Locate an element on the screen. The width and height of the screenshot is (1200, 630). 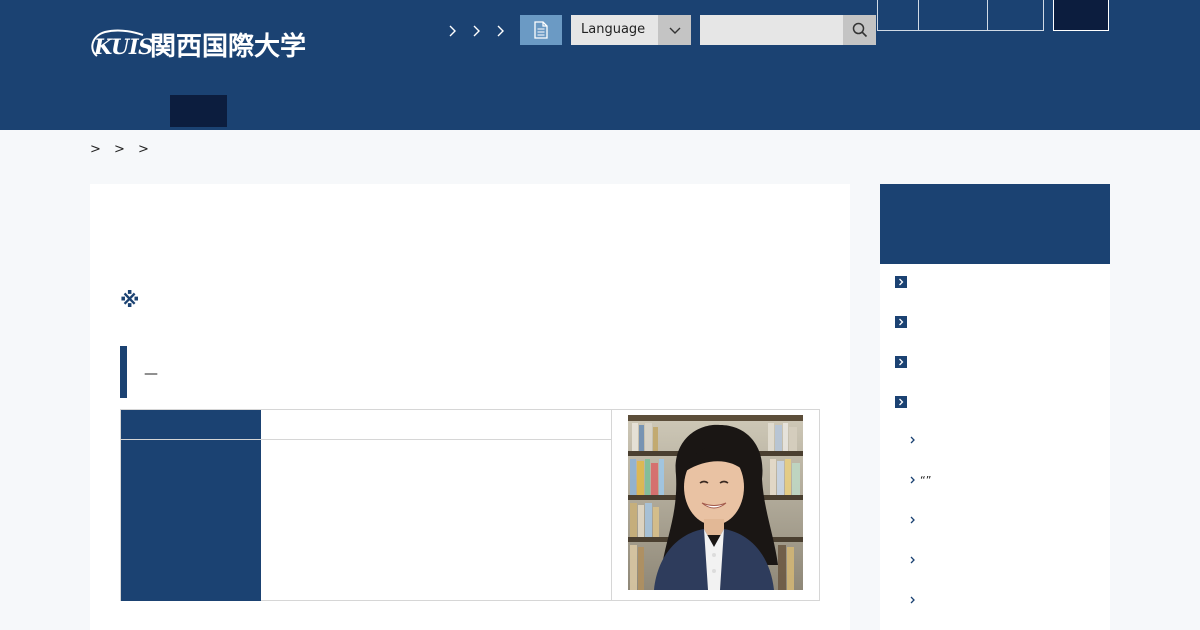
profile-table-header-details is located at coordinates (191, 520).